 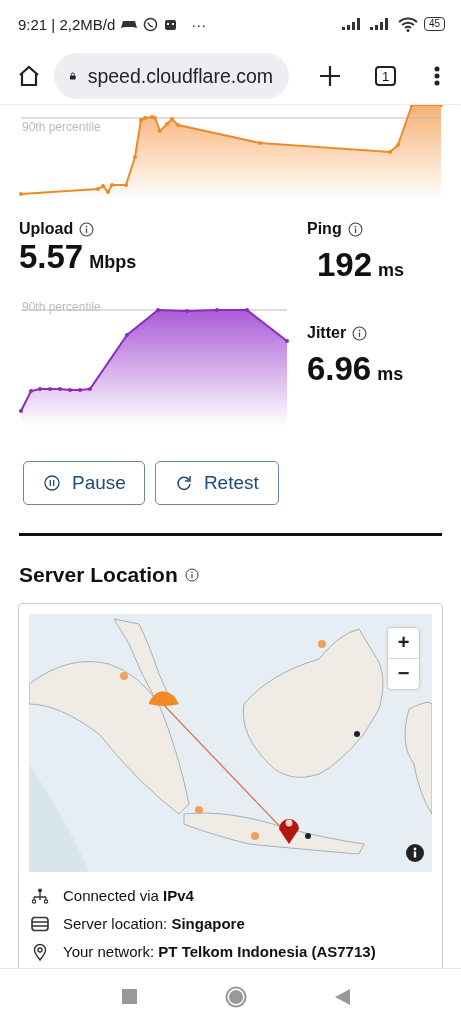 What do you see at coordinates (128, 895) in the screenshot?
I see `detail-text: Connected via IPv4` at bounding box center [128, 895].